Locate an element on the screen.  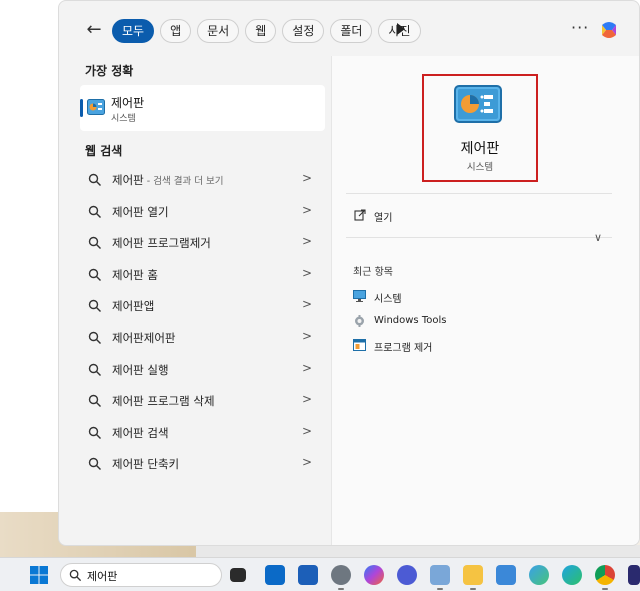
powershell-icon is located at coordinates (634, 575).